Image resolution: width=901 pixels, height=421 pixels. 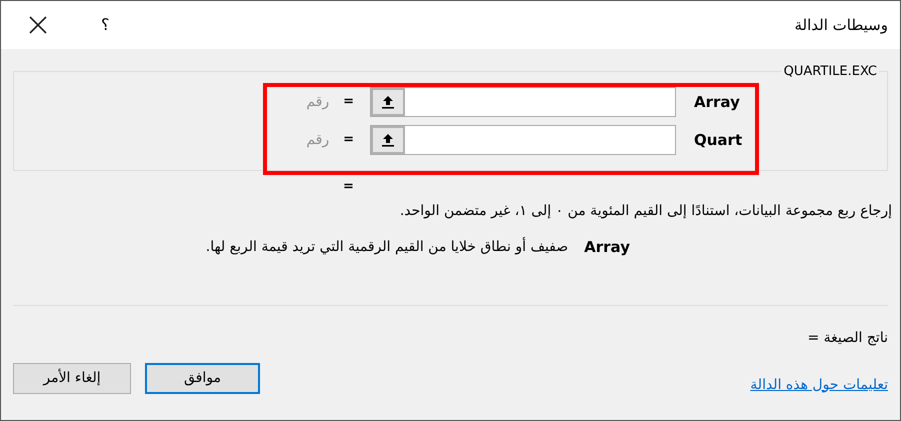 What do you see at coordinates (387, 246) in the screenshot?
I see `argument-help-text: صفيف أو نطاق خلايا من القيم الرقمية التي تريد قيمة الربع لها.` at bounding box center [387, 246].